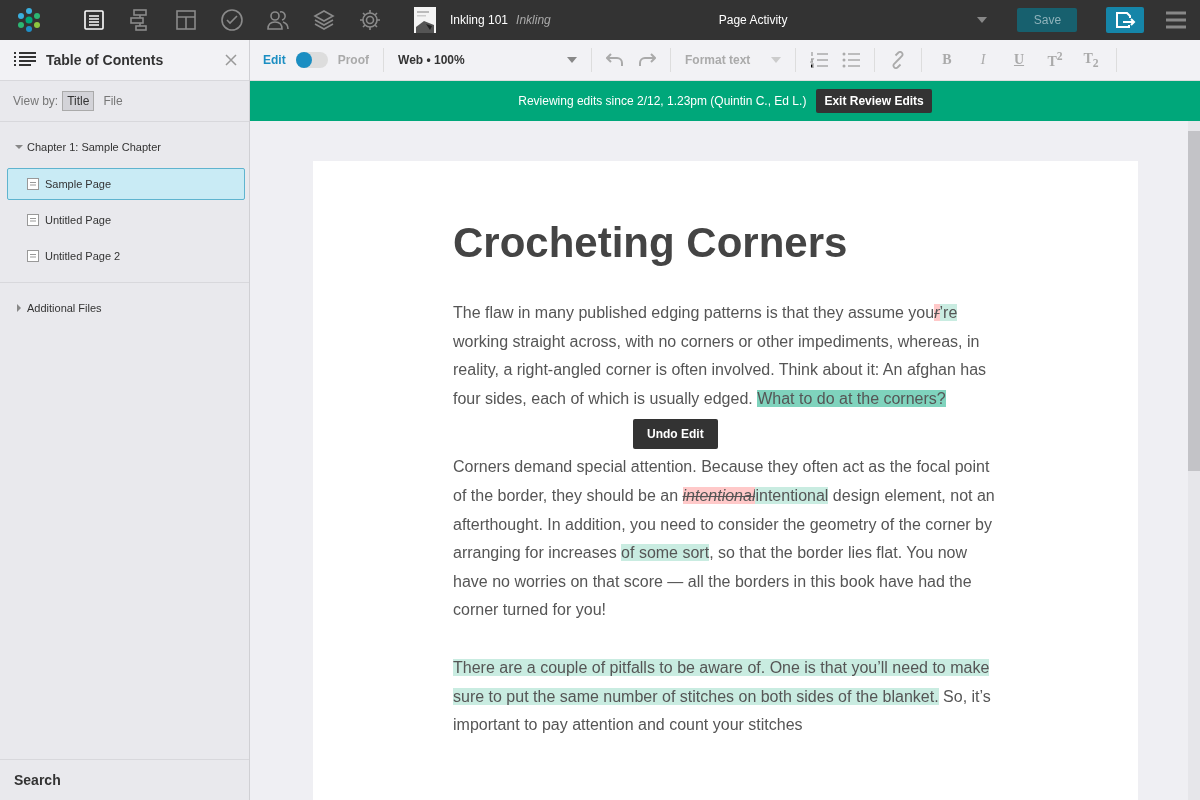  I want to click on document-icon, so click(94, 20).